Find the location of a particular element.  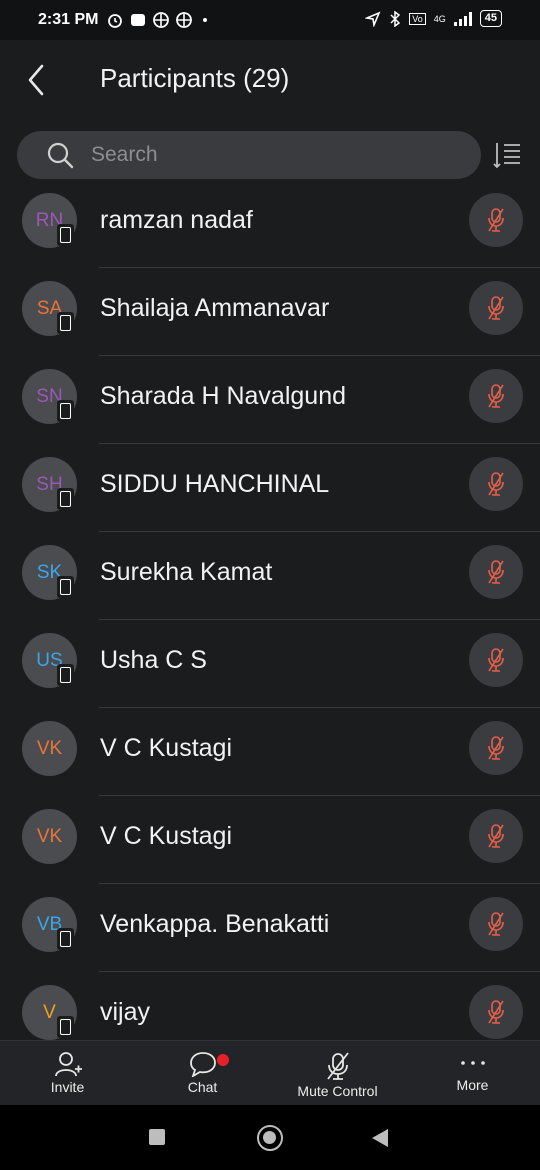

notification-icons is located at coordinates (149, 20).